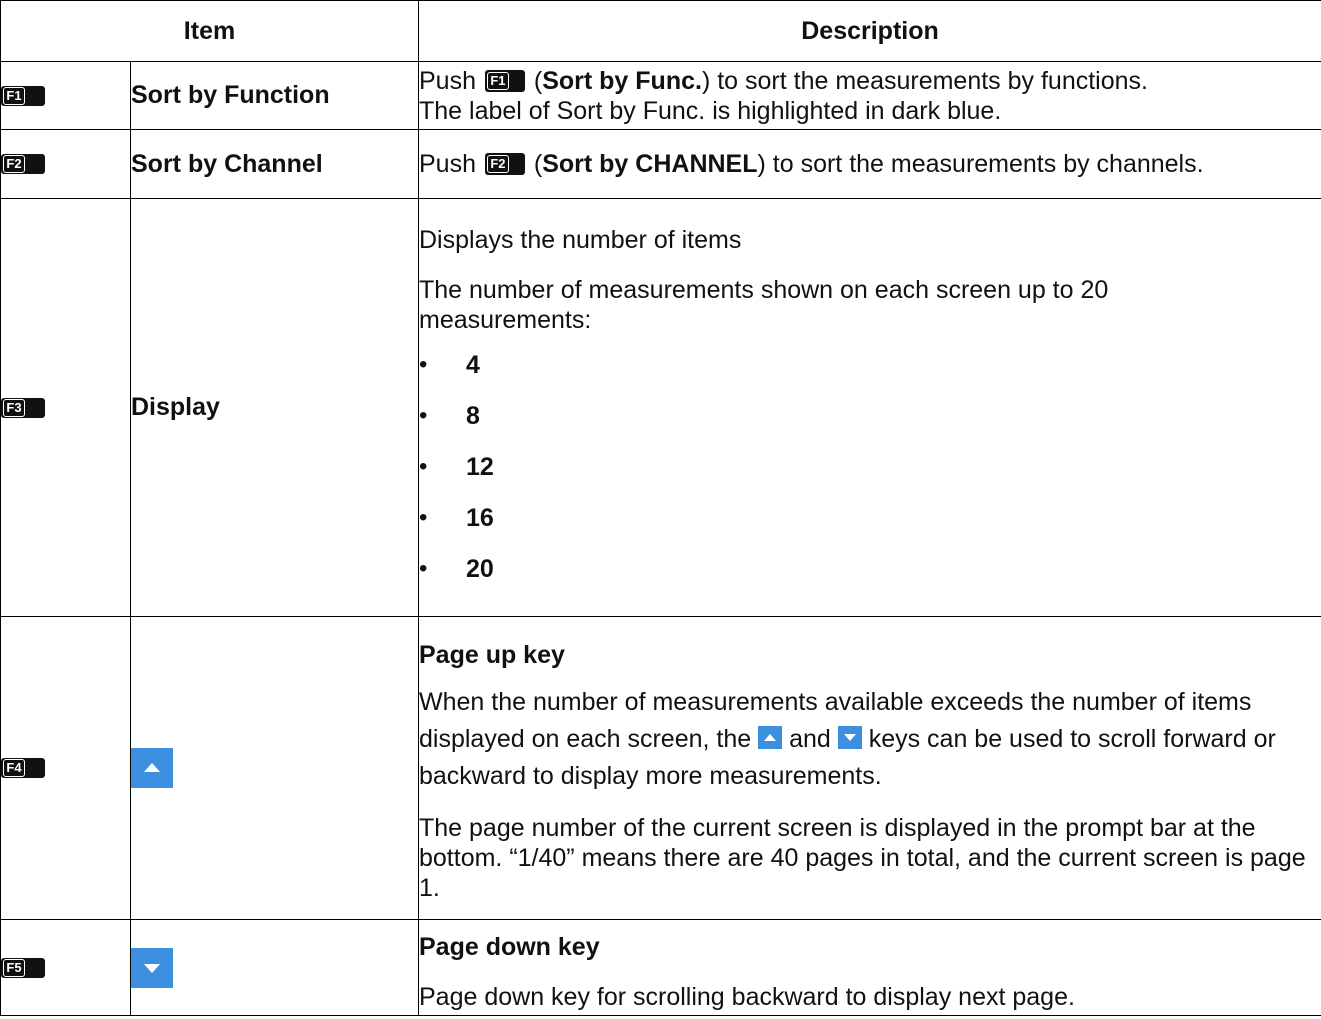 The width and height of the screenshot is (1321, 1019). I want to click on page-down-button, so click(152, 967).